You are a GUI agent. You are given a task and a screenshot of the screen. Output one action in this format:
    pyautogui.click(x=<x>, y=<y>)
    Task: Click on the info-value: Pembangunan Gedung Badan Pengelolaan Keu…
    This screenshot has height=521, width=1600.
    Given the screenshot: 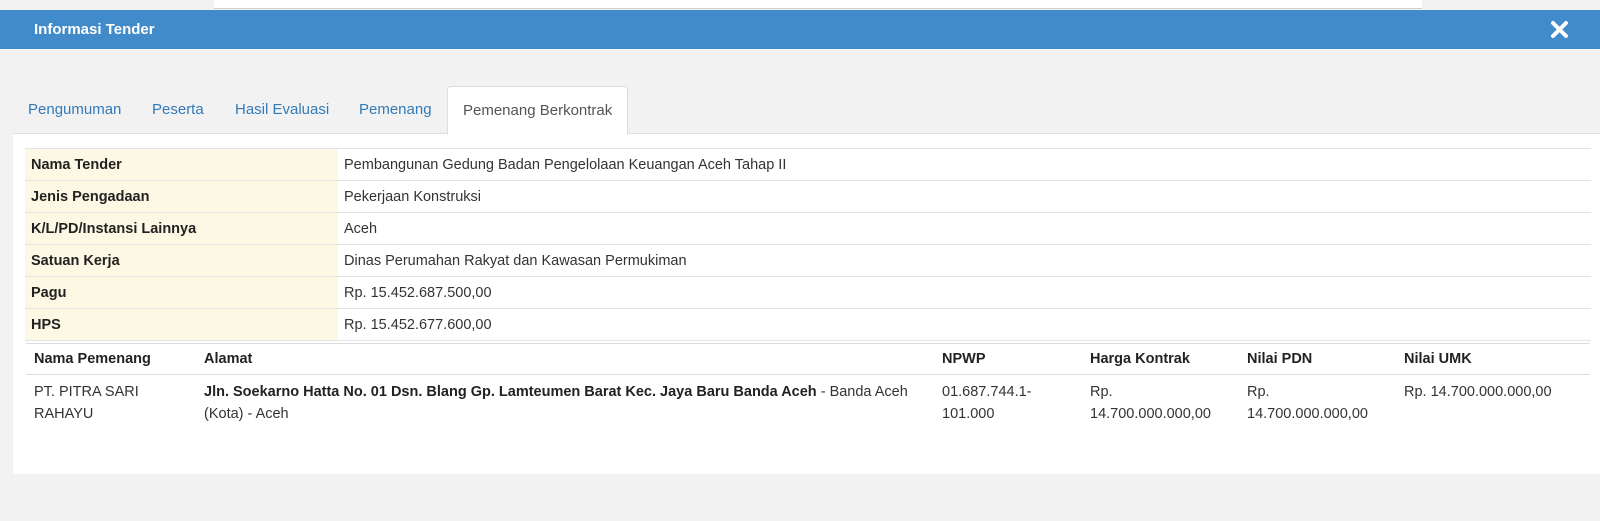 What is the action you would take?
    pyautogui.click(x=964, y=164)
    